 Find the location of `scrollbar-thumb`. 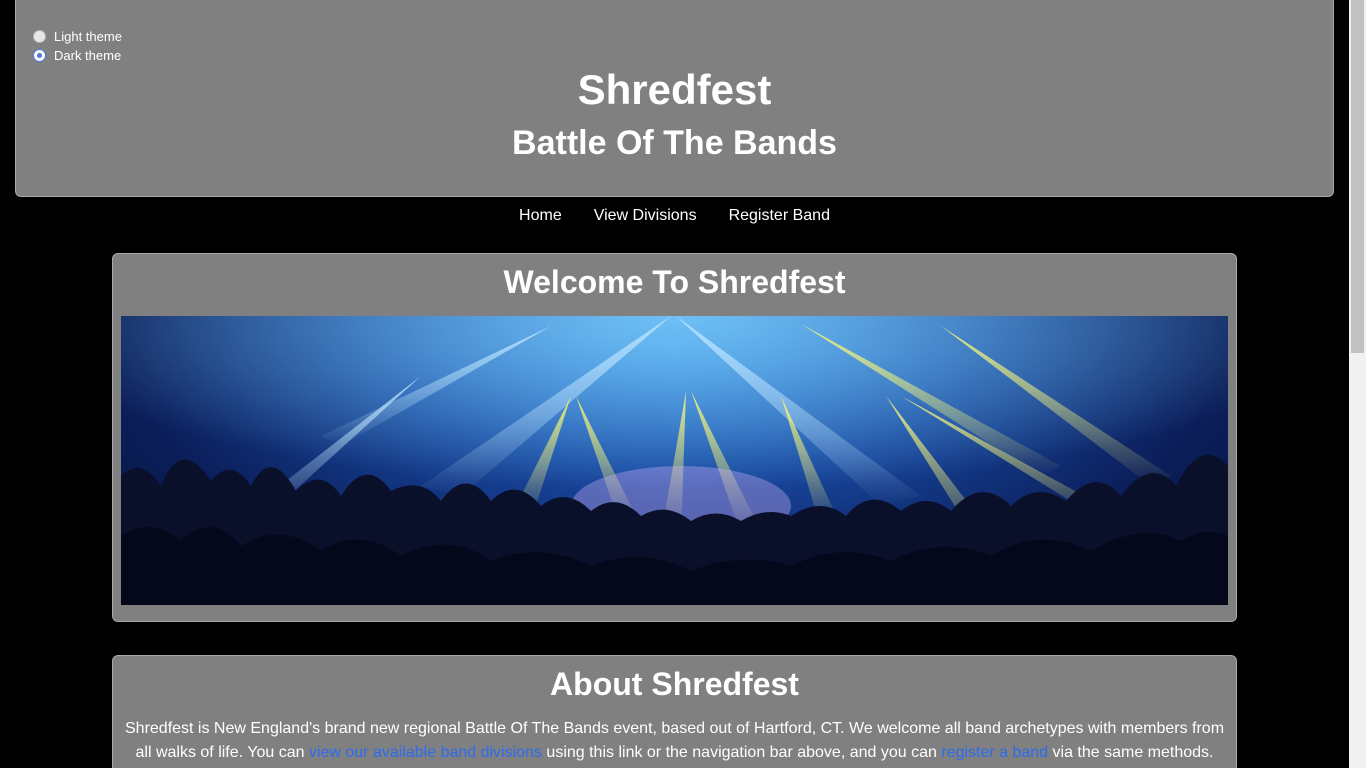

scrollbar-thumb is located at coordinates (1357, 176).